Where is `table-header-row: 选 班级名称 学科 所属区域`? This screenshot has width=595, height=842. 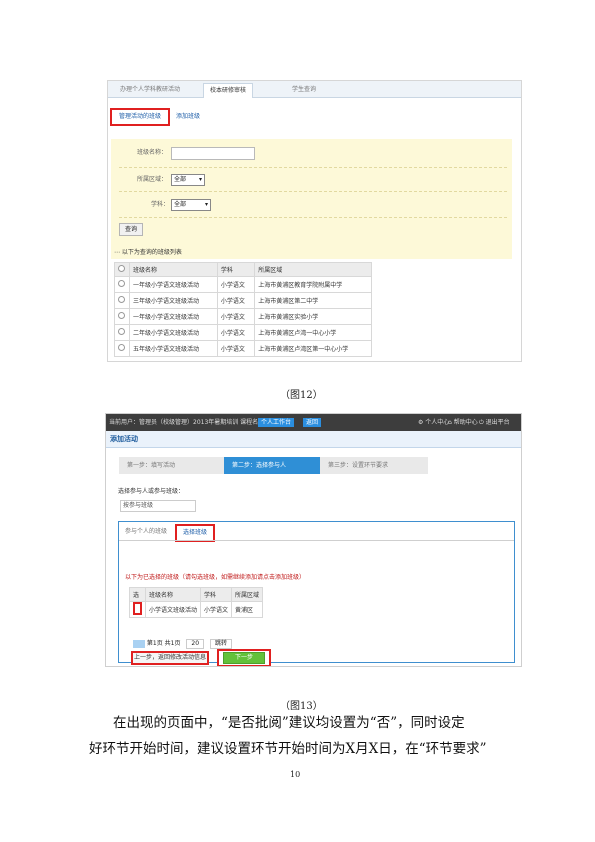 table-header-row: 选 班级名称 学科 所属区域 is located at coordinates (196, 594).